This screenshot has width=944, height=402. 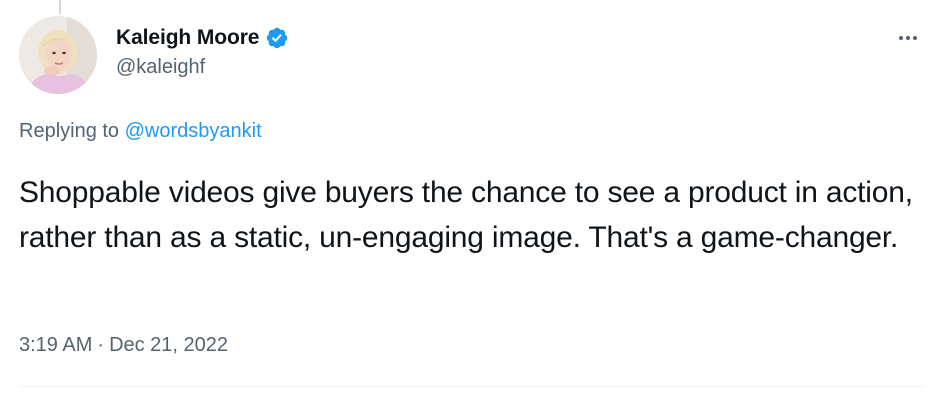 I want to click on replying-to-label: Replying to, so click(x=72, y=131).